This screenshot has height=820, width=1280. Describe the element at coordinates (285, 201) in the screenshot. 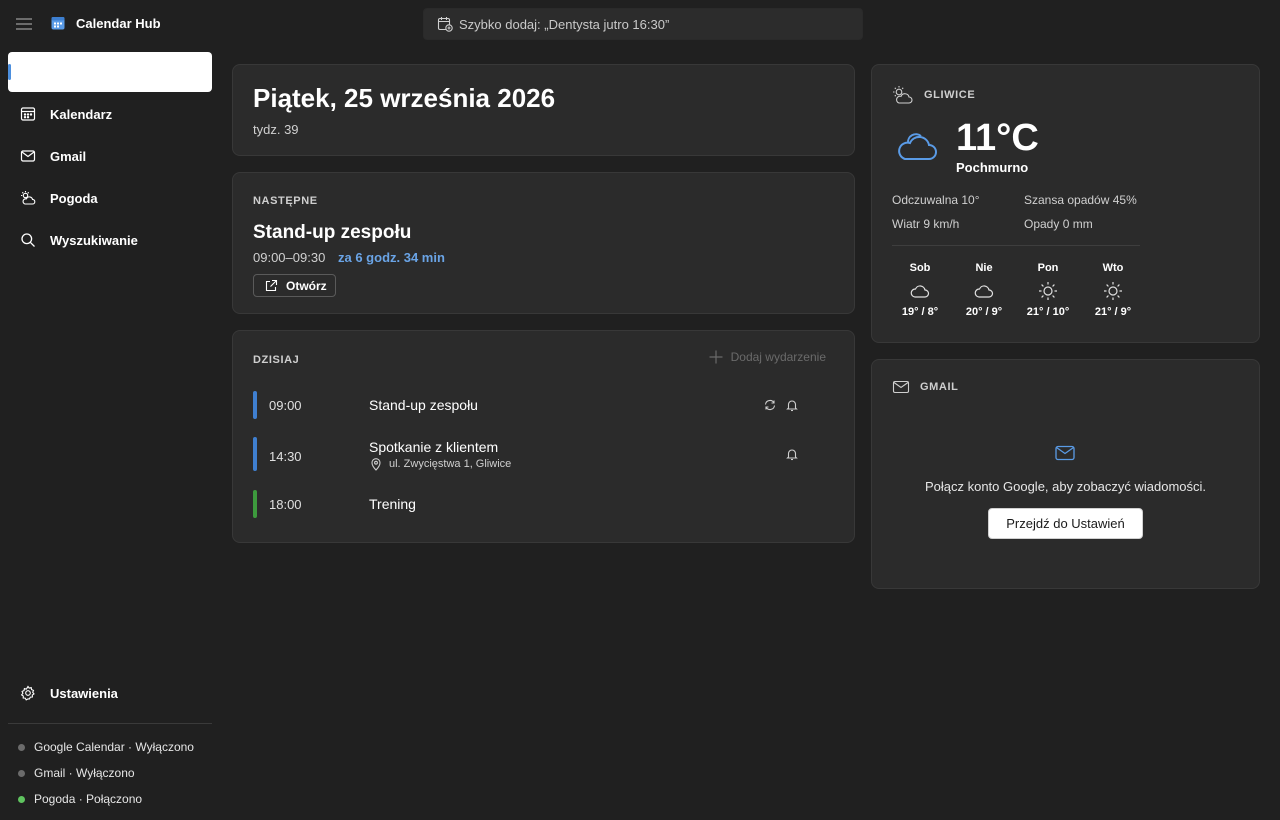

I see `next-section-label: NASTĘPNE` at that location.